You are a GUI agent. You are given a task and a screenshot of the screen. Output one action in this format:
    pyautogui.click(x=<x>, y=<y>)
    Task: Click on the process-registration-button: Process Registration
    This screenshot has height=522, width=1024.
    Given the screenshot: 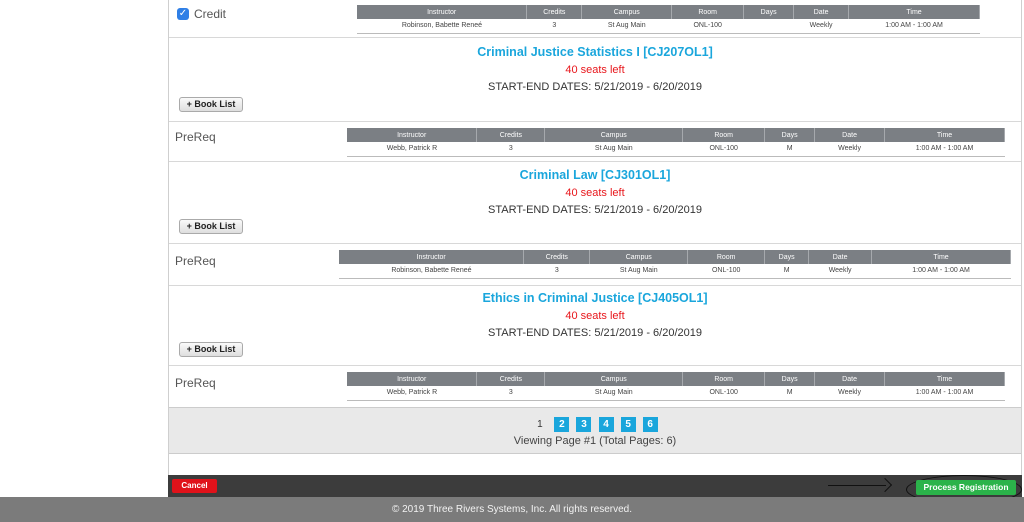 What is the action you would take?
    pyautogui.click(x=966, y=487)
    